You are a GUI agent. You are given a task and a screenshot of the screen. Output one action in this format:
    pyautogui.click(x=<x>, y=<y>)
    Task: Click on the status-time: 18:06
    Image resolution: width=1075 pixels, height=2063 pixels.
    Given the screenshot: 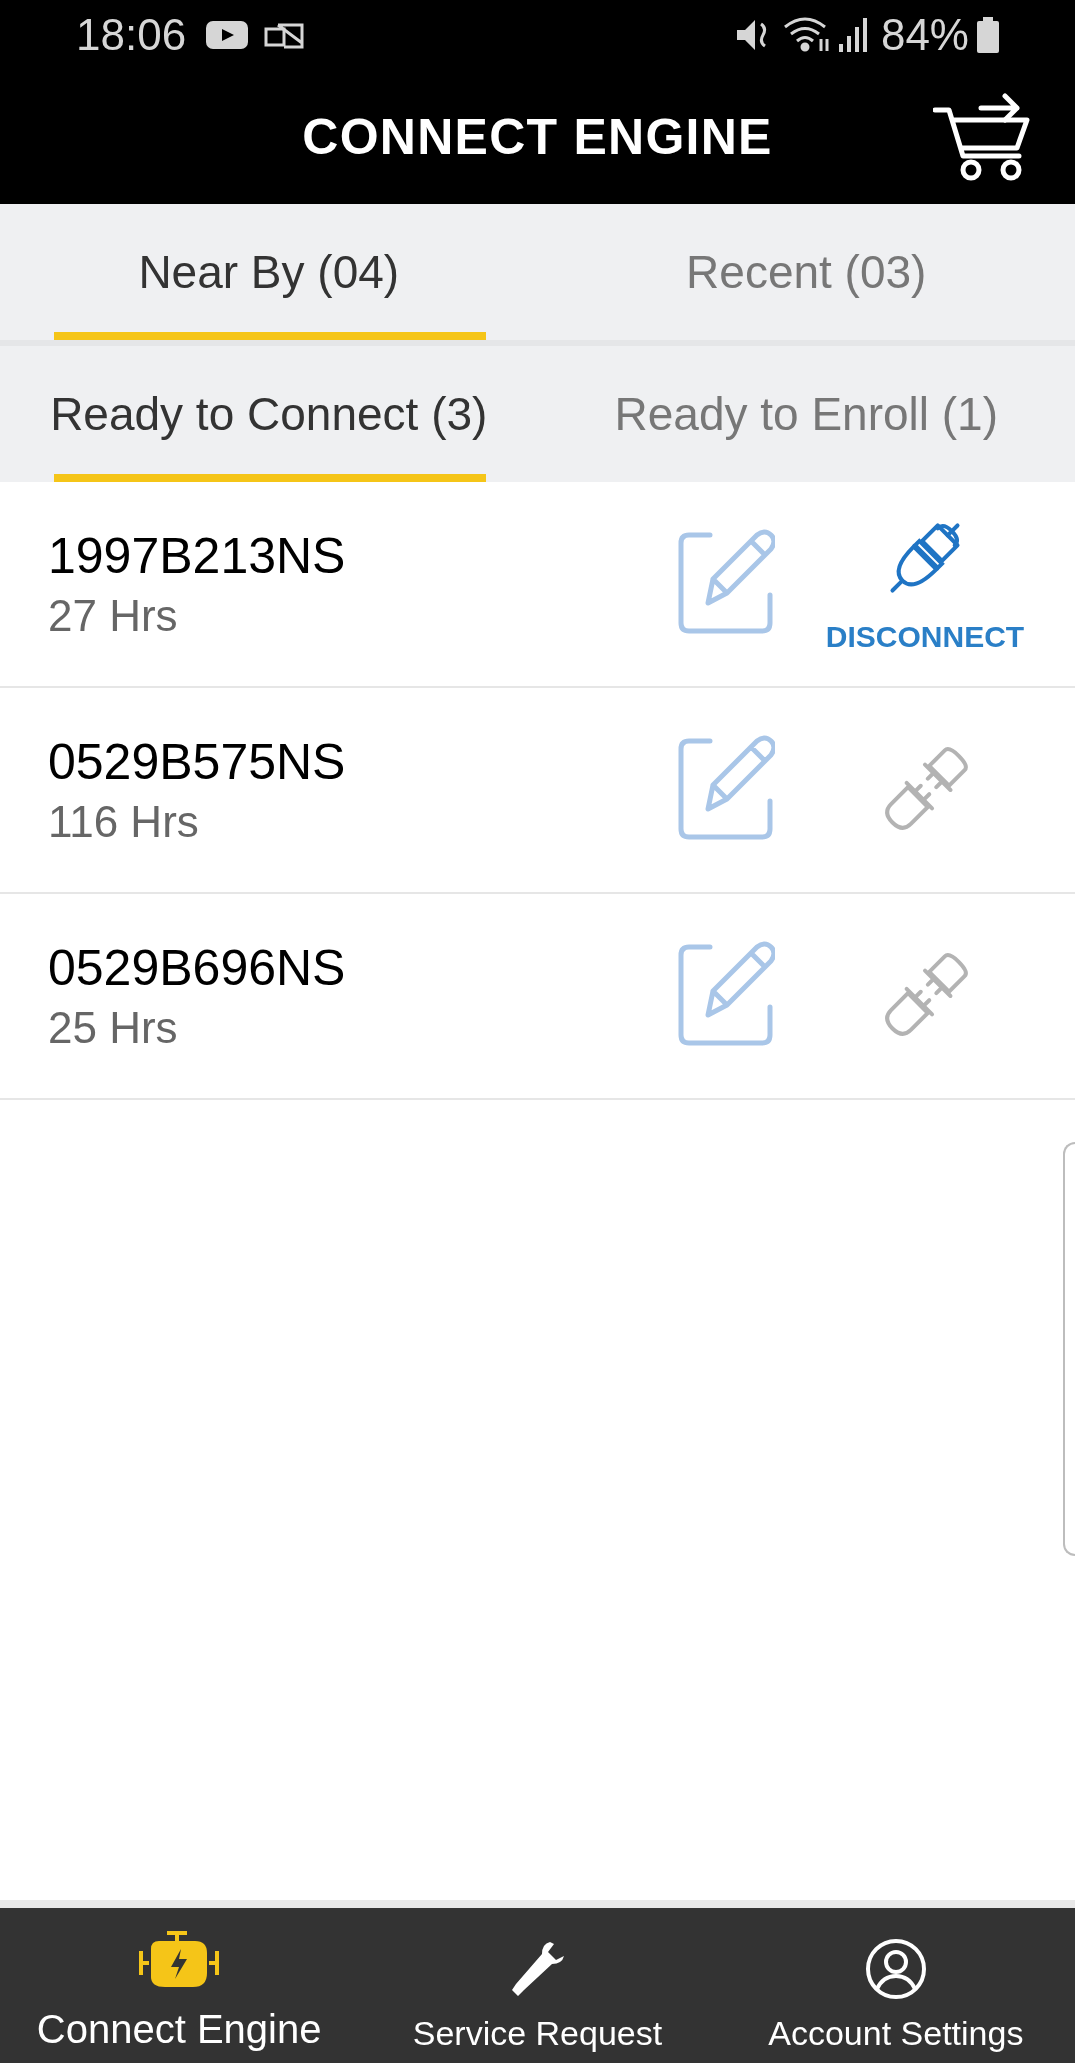 What is the action you would take?
    pyautogui.click(x=131, y=35)
    